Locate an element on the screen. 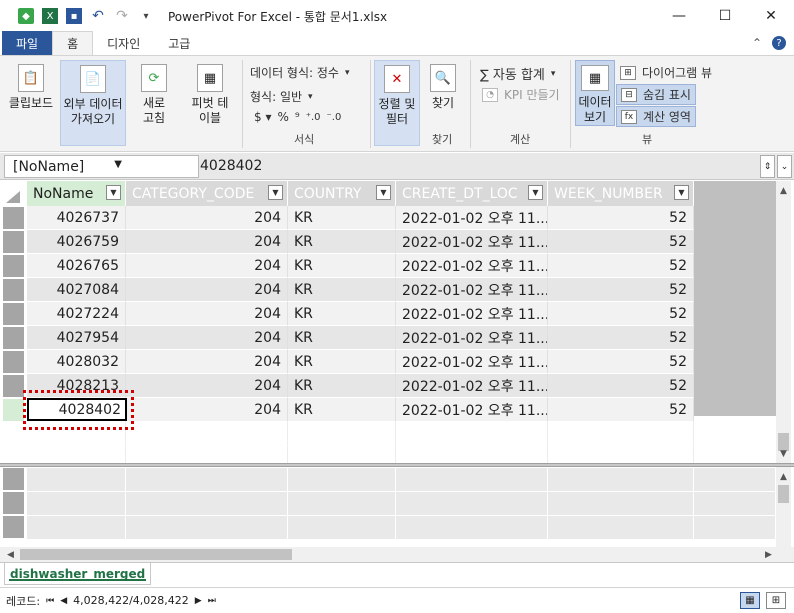 This screenshot has width=794, height=613. grid-view-icon: ▦ is located at coordinates (750, 600).